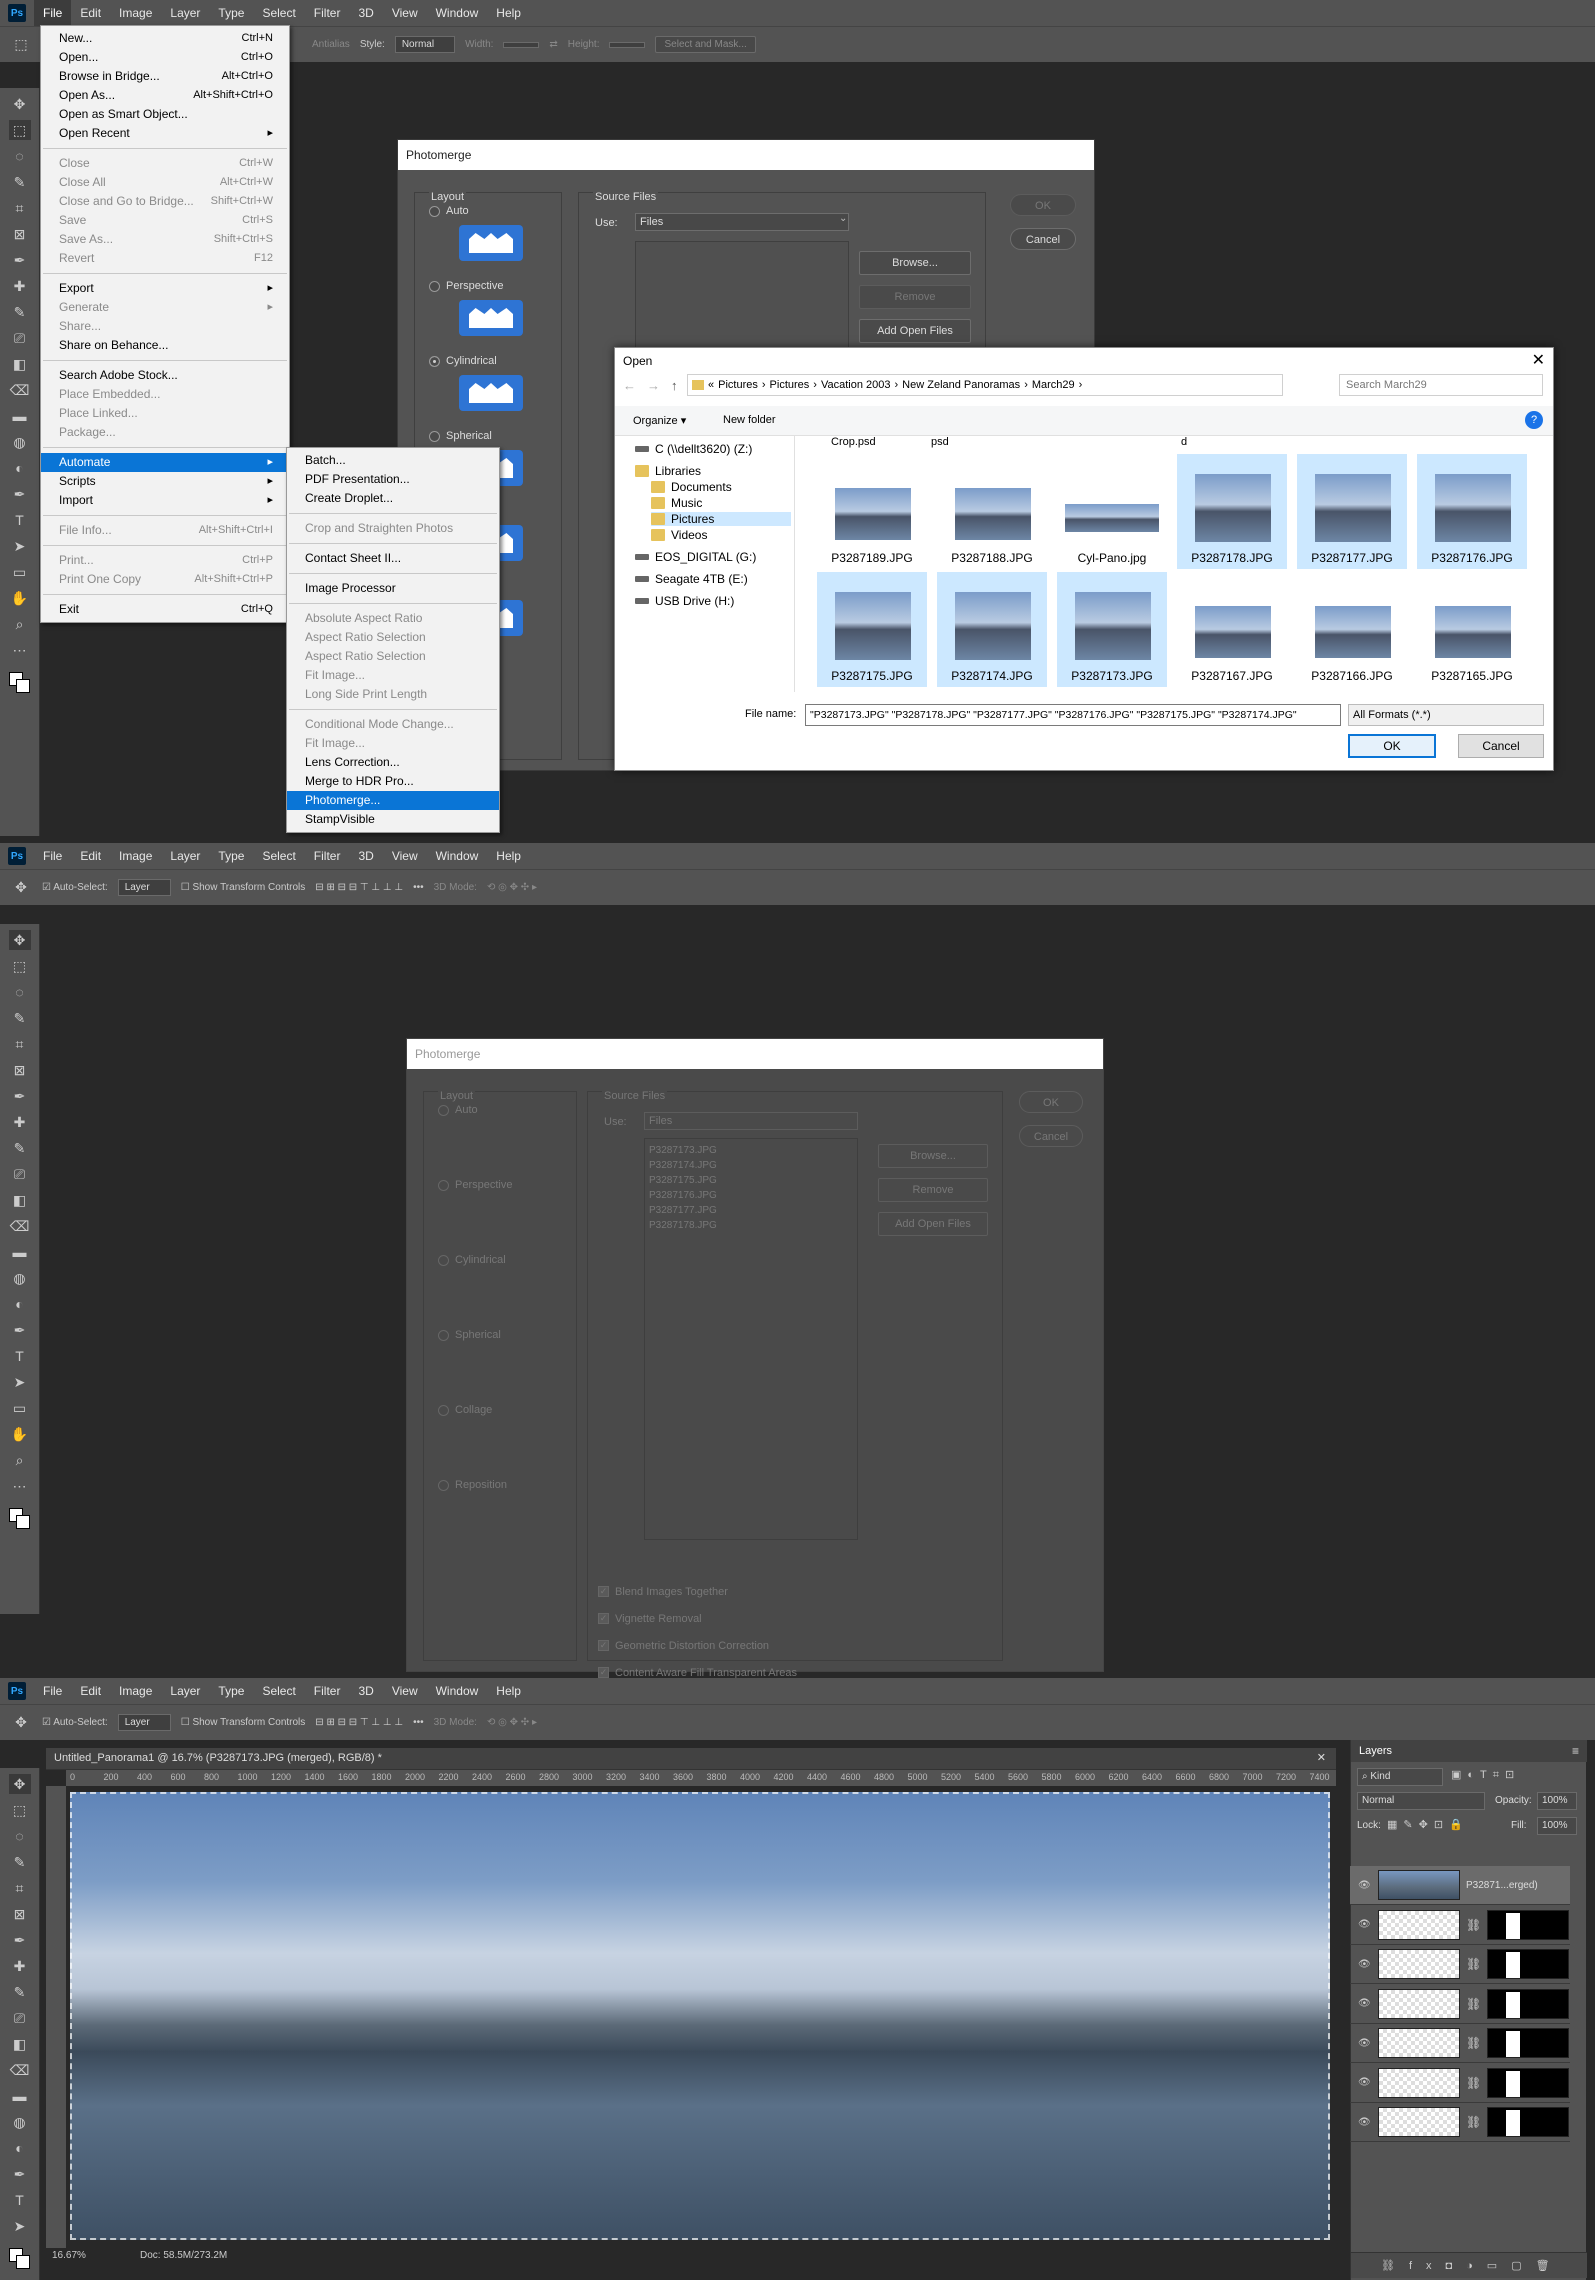 This screenshot has width=1595, height=2280. Describe the element at coordinates (75, 1722) in the screenshot. I see `auto-select-checkbox: ☑ Auto-Select:` at that location.